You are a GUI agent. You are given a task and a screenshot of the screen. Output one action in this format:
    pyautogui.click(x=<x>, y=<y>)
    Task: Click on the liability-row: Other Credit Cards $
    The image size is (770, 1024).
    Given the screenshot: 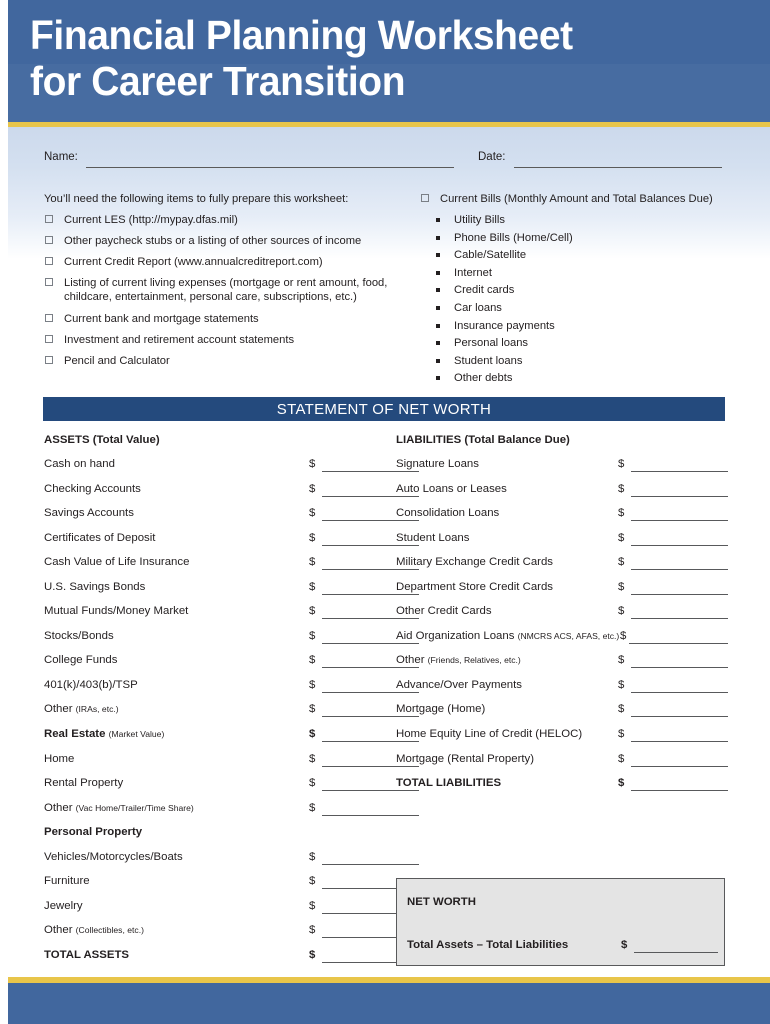 What is the action you would take?
    pyautogui.click(x=563, y=617)
    